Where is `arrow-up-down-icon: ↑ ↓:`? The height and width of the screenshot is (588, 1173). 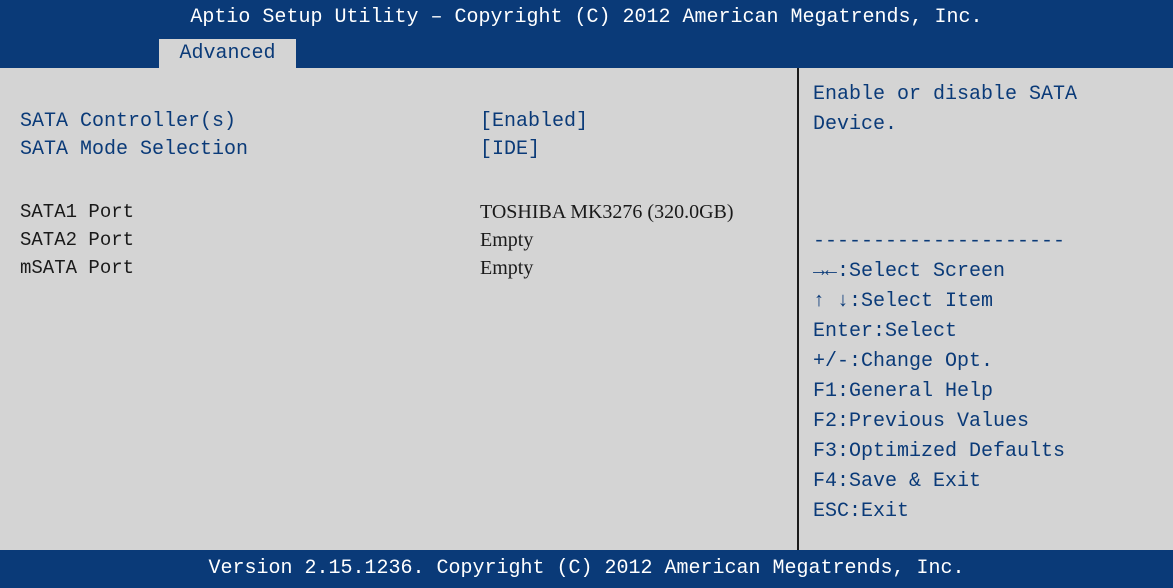 arrow-up-down-icon: ↑ ↓: is located at coordinates (837, 301).